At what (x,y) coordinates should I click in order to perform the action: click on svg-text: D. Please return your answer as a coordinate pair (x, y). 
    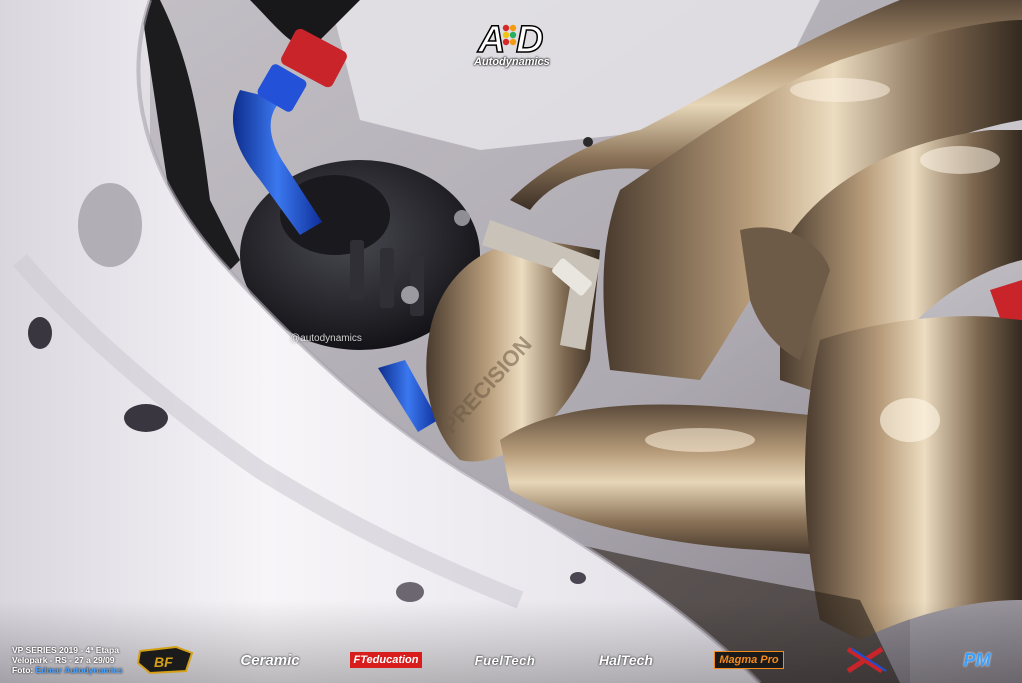
    Looking at the image, I should click on (529, 37).